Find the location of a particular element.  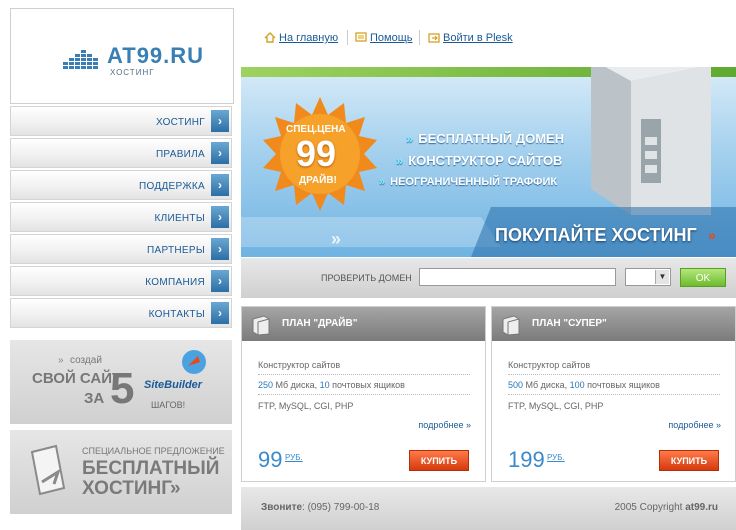

plan-title: ПЛАН "ДРАЙВ" is located at coordinates (320, 323).